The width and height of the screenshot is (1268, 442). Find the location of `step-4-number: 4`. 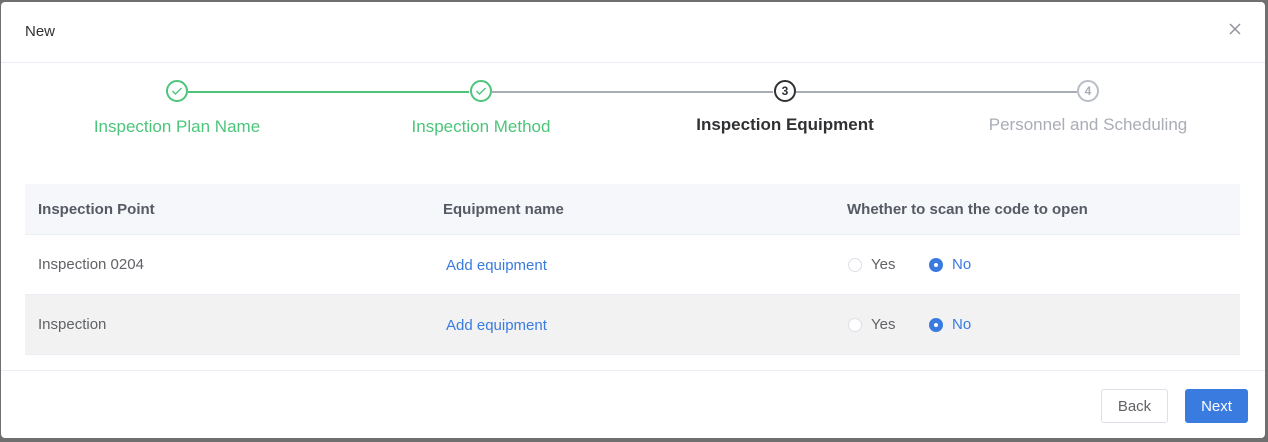

step-4-number: 4 is located at coordinates (1088, 91).